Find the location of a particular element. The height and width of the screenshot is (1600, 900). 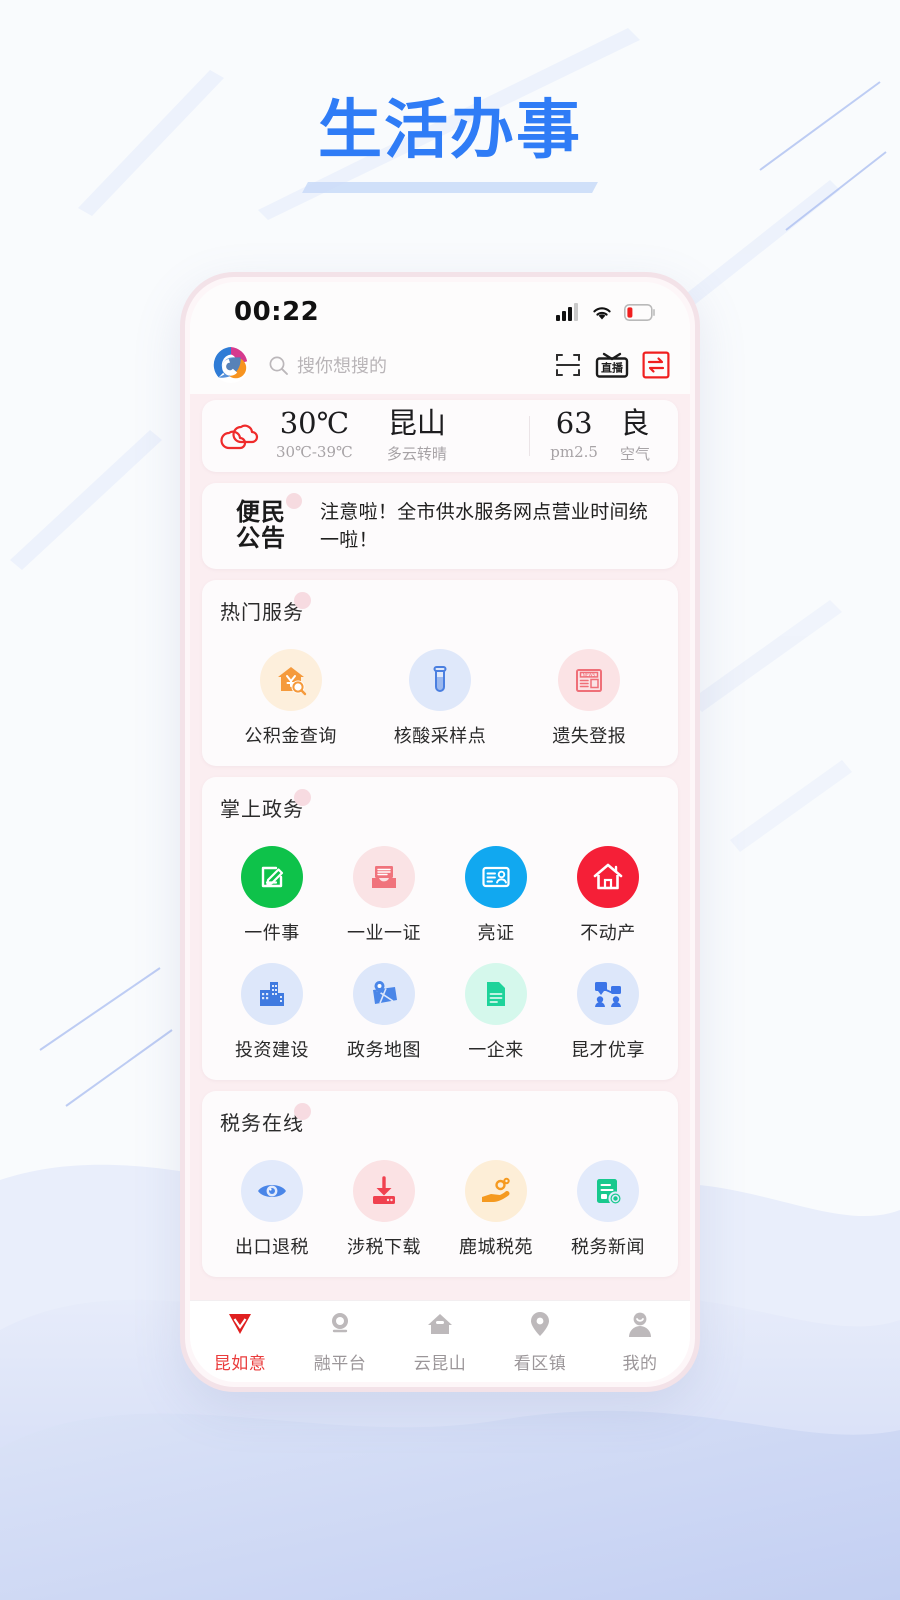

weather-primary-group: 30℃ 30℃-39℃ 昆山 多云转晴 is located at coordinates (361, 435).